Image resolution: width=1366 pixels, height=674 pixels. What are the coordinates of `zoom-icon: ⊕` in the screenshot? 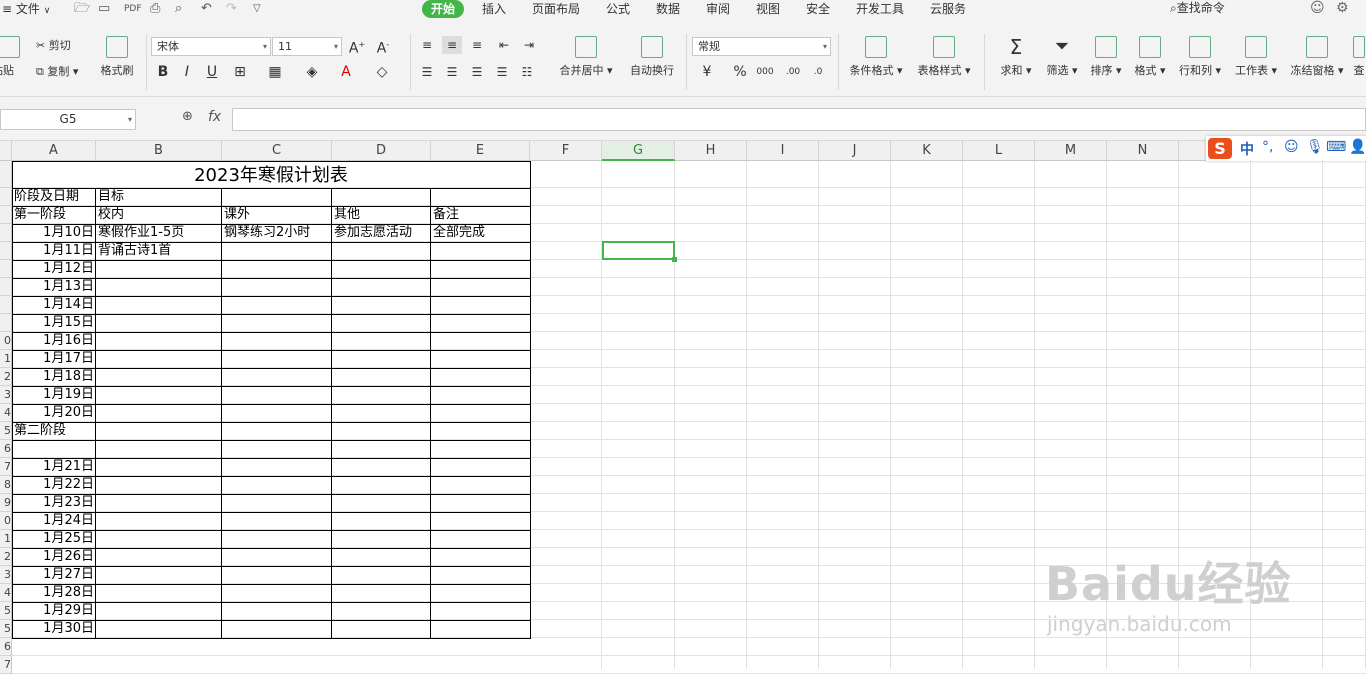 It's located at (187, 116).